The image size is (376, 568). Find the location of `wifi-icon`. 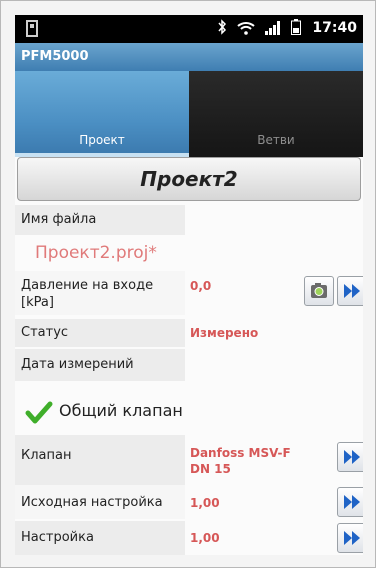

wifi-icon is located at coordinates (246, 29).